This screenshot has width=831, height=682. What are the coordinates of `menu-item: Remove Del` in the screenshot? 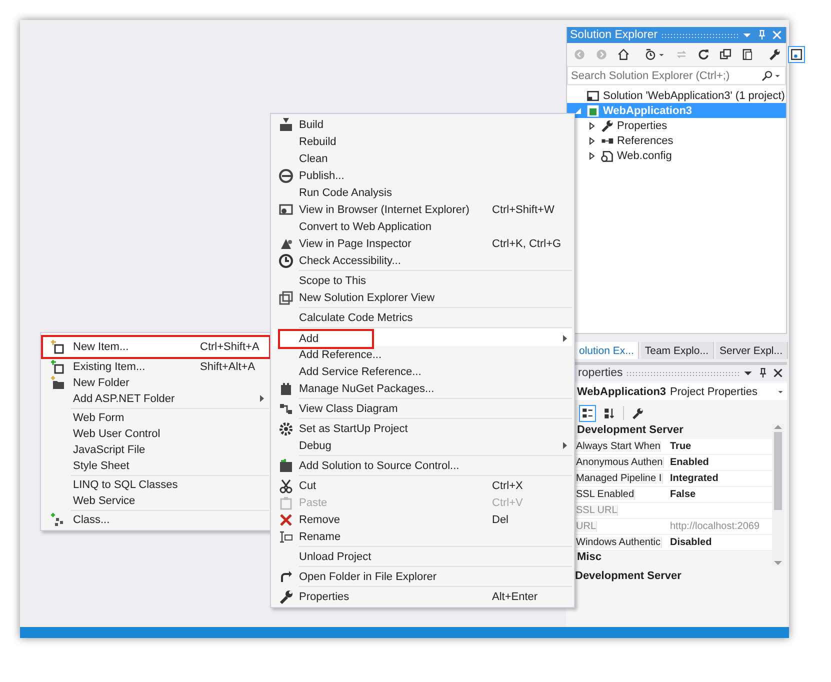 It's located at (422, 519).